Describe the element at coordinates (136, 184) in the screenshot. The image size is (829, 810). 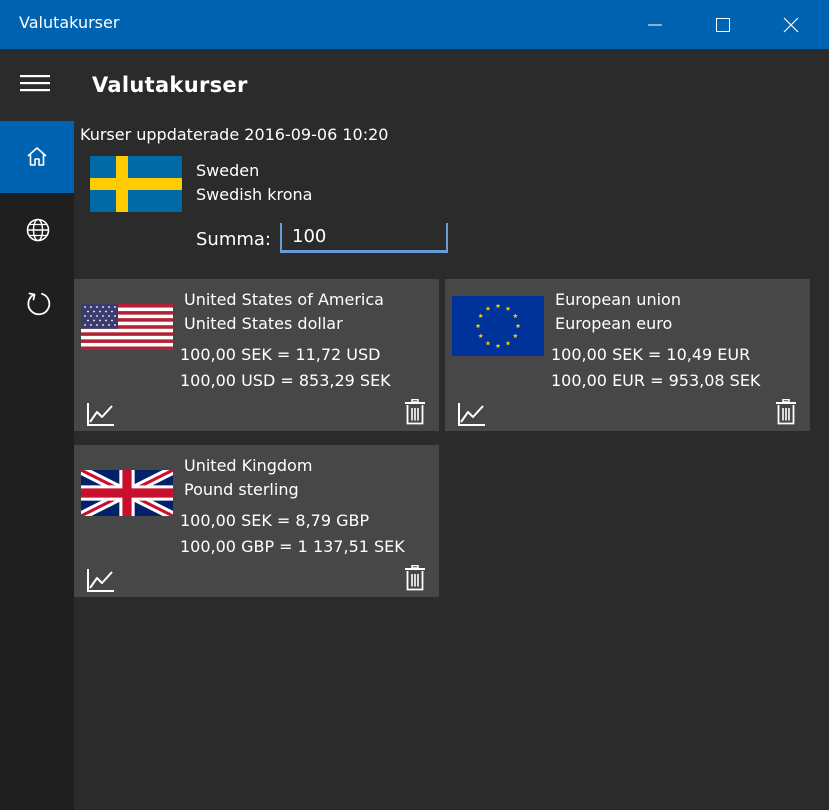
I see `sweden-flag-icon` at that location.